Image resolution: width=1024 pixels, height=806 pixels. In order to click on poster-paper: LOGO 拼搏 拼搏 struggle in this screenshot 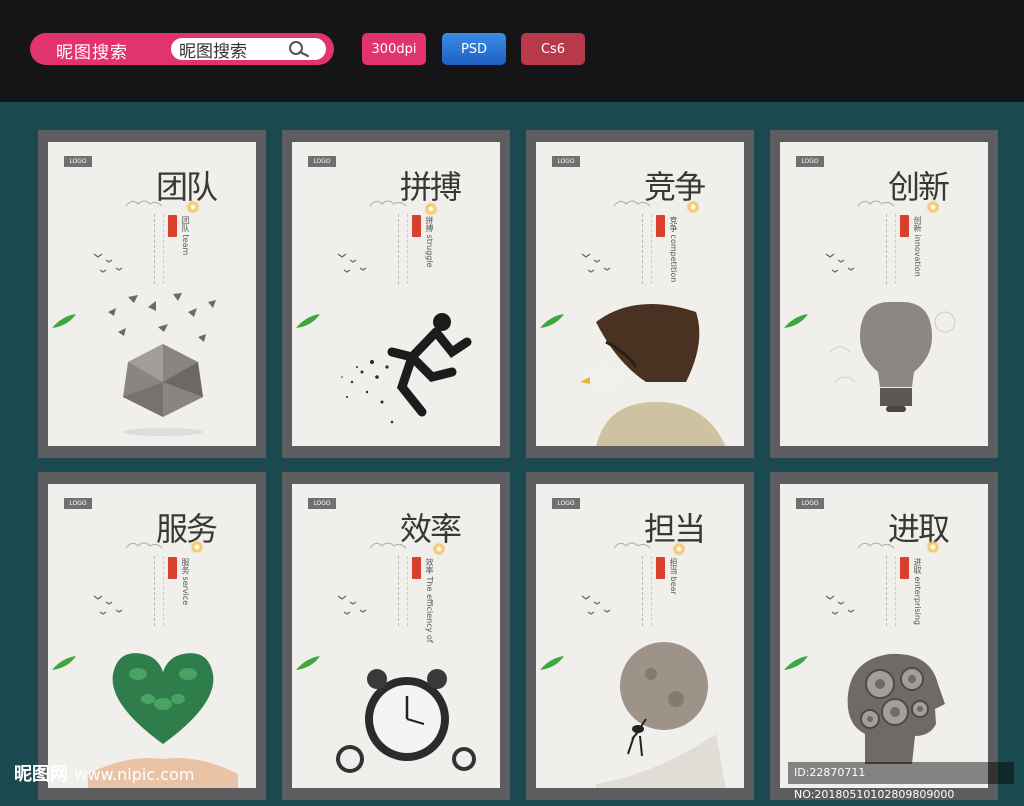, I will do `click(396, 294)`.